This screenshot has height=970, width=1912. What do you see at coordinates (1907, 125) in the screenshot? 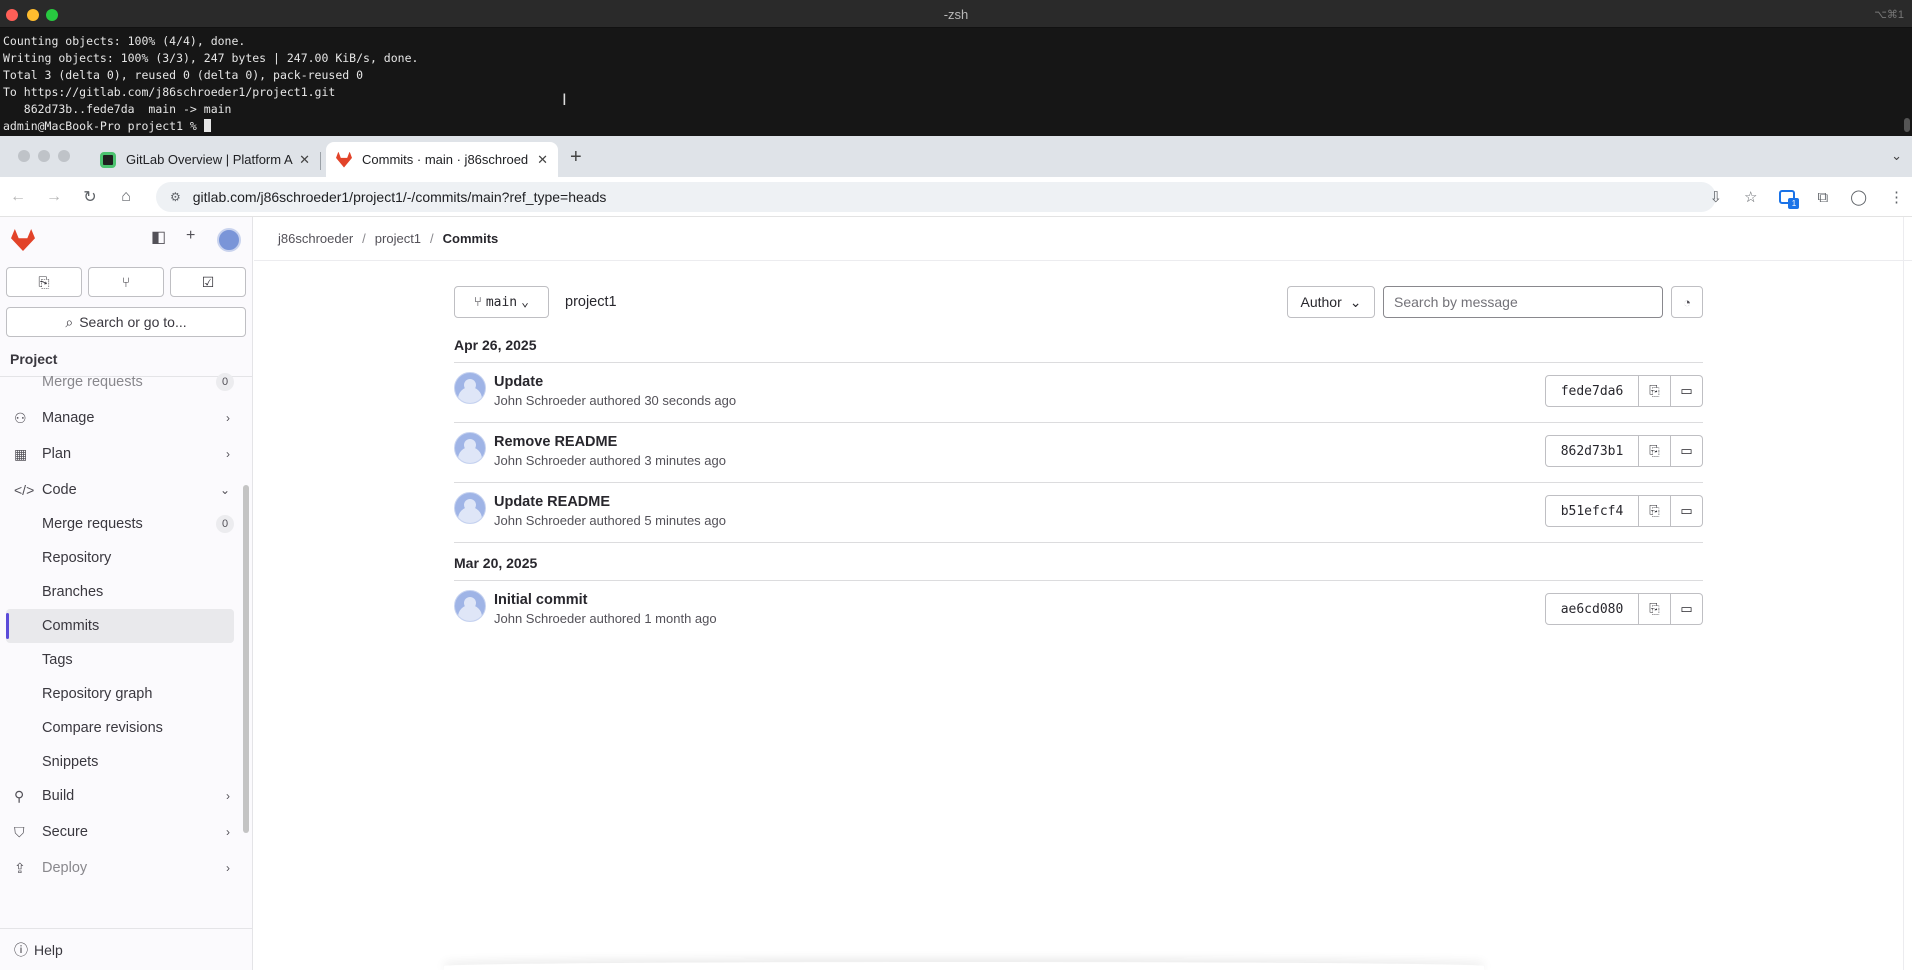
I see `terminal-scrollbar` at bounding box center [1907, 125].